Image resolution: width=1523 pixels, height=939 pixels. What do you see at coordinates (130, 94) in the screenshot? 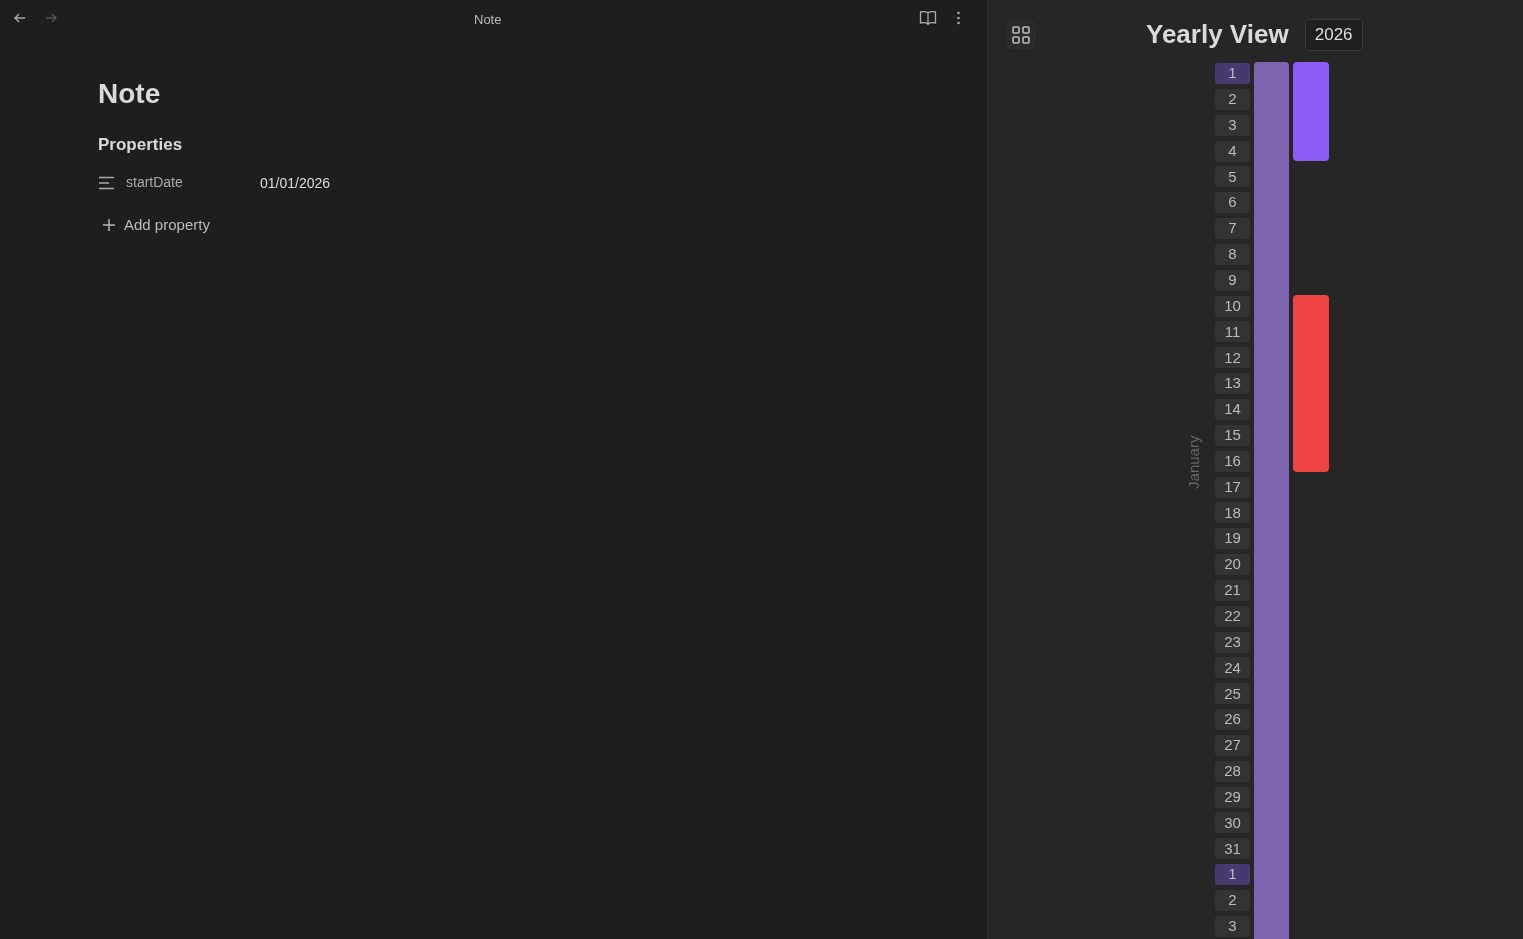
I see `note-title: Note` at bounding box center [130, 94].